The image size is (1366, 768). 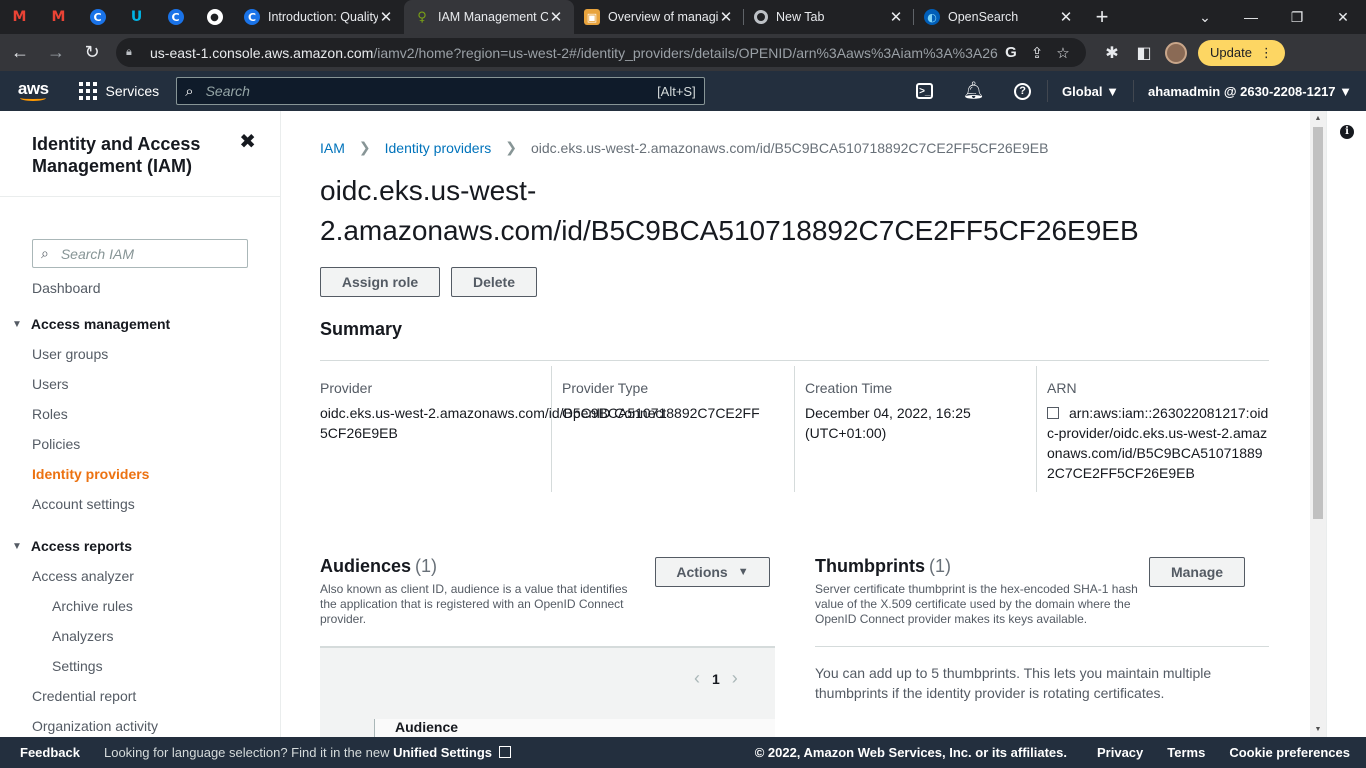 I want to click on lock-icon: 🔒︎, so click(x=133, y=52).